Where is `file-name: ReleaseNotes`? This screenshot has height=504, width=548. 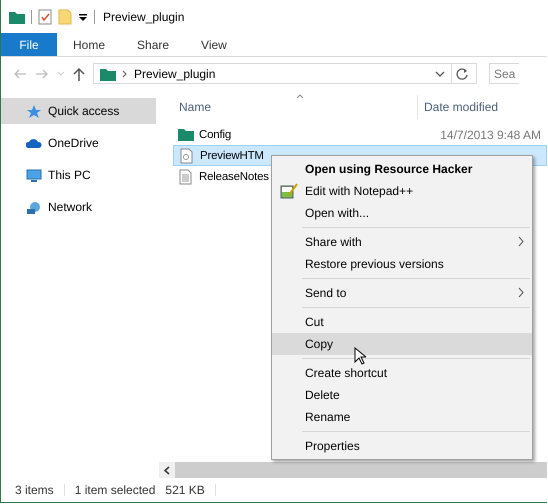
file-name: ReleaseNotes is located at coordinates (234, 176).